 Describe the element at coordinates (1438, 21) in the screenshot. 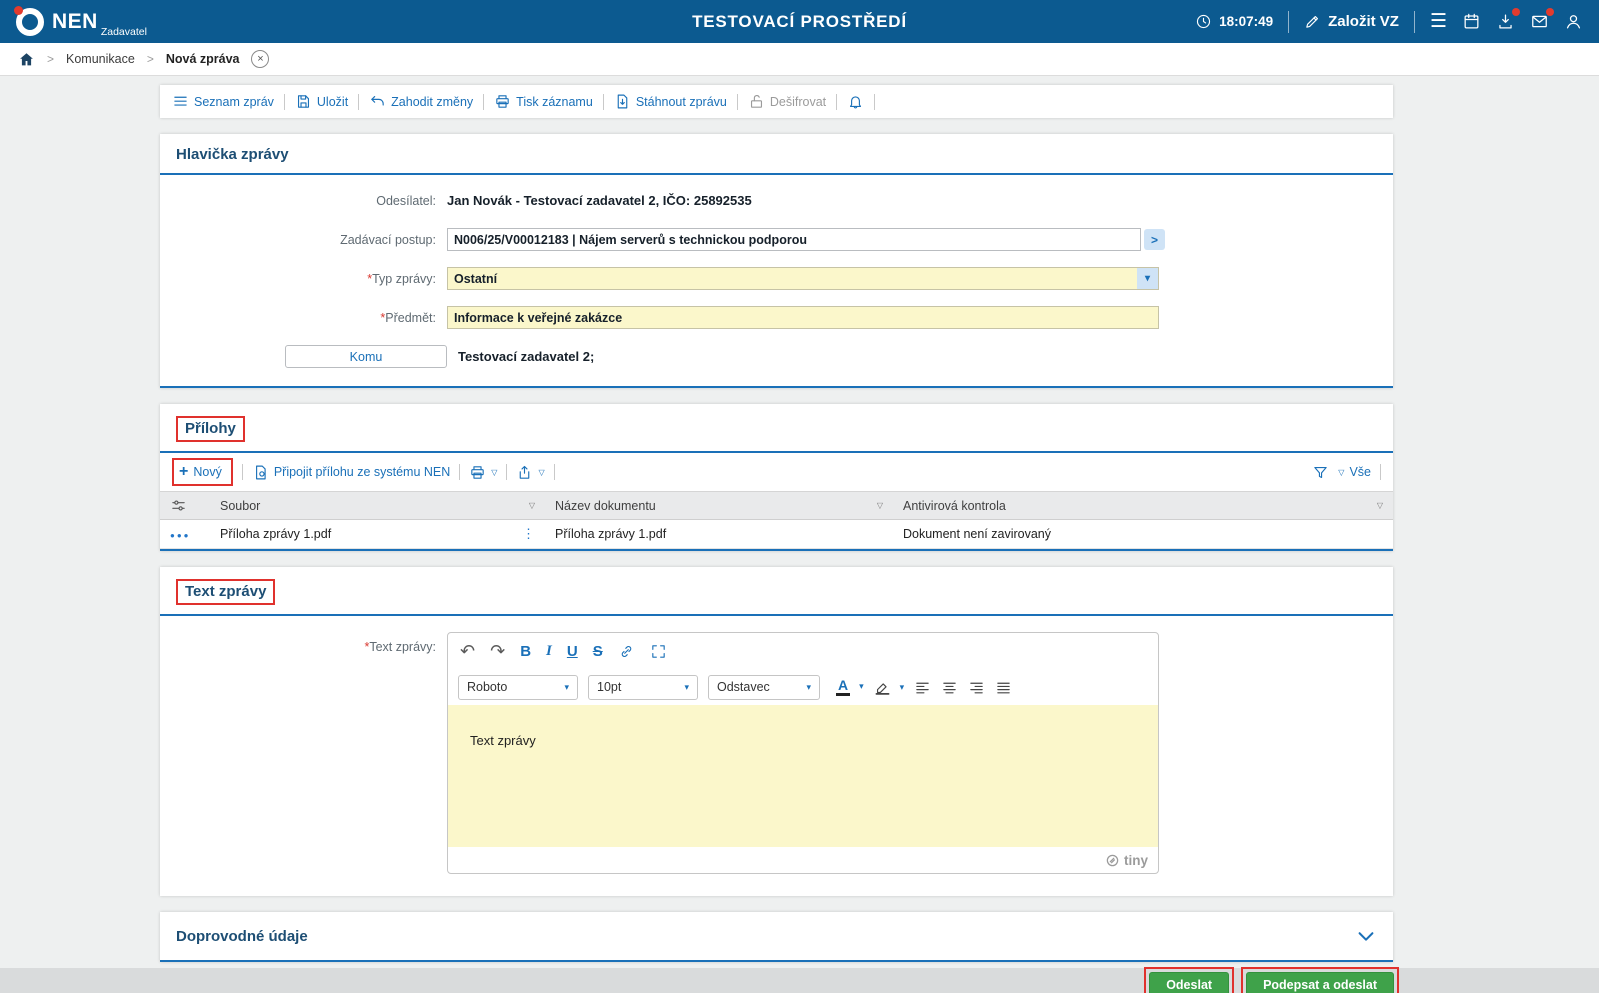

I see `menu-icon: ☰` at that location.